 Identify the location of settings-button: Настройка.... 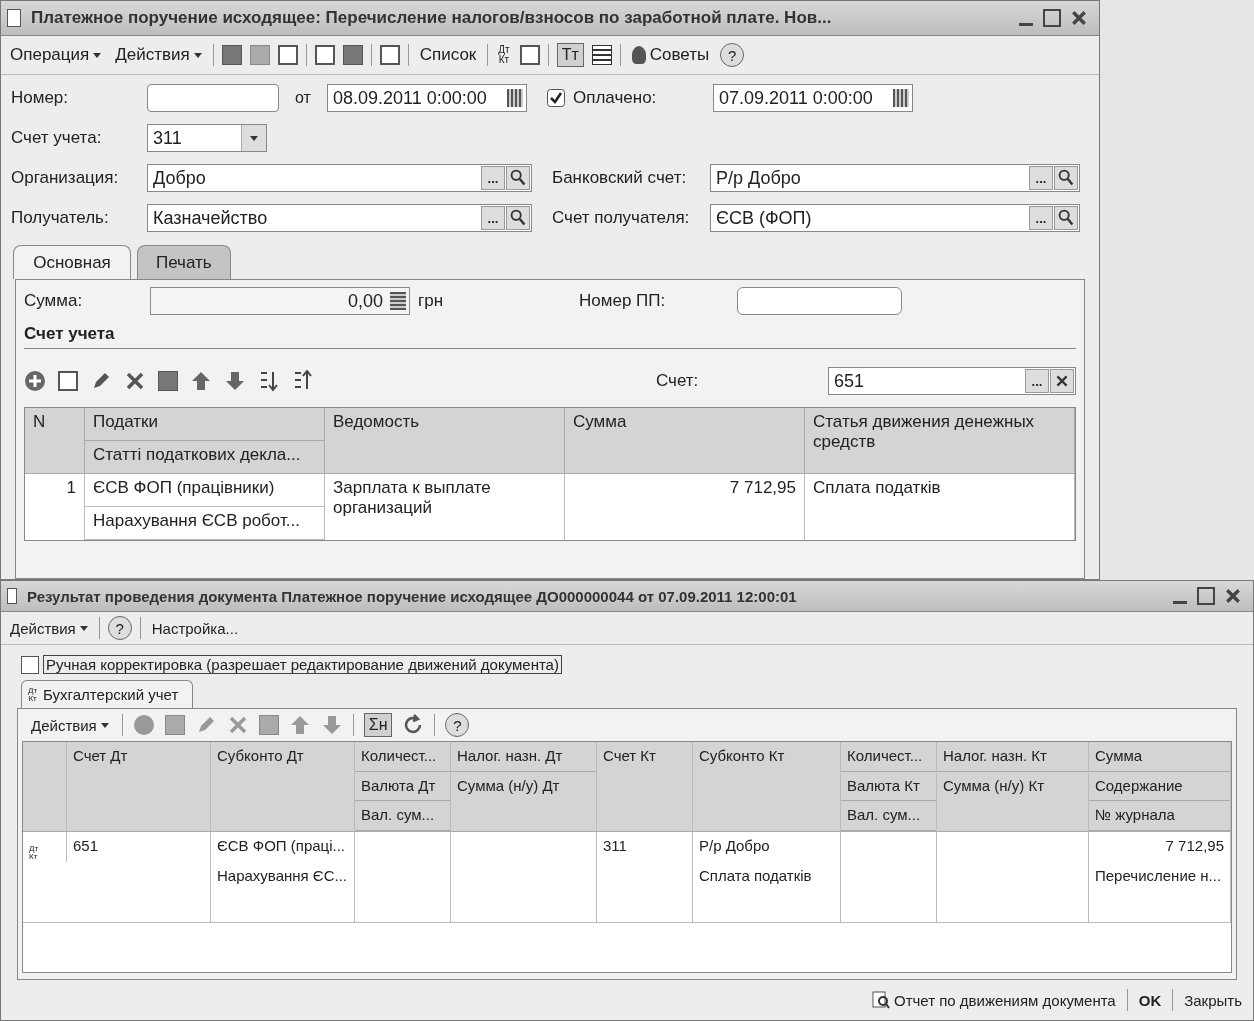
(195, 628).